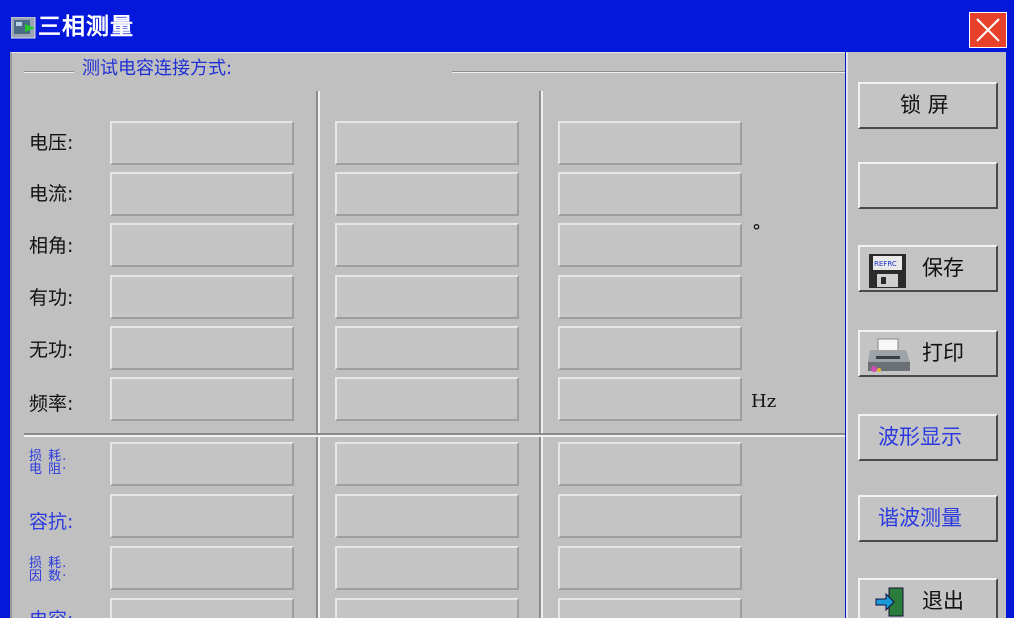 Image resolution: width=1014 pixels, height=618 pixels. What do you see at coordinates (928, 185) in the screenshot?
I see `blank-button` at bounding box center [928, 185].